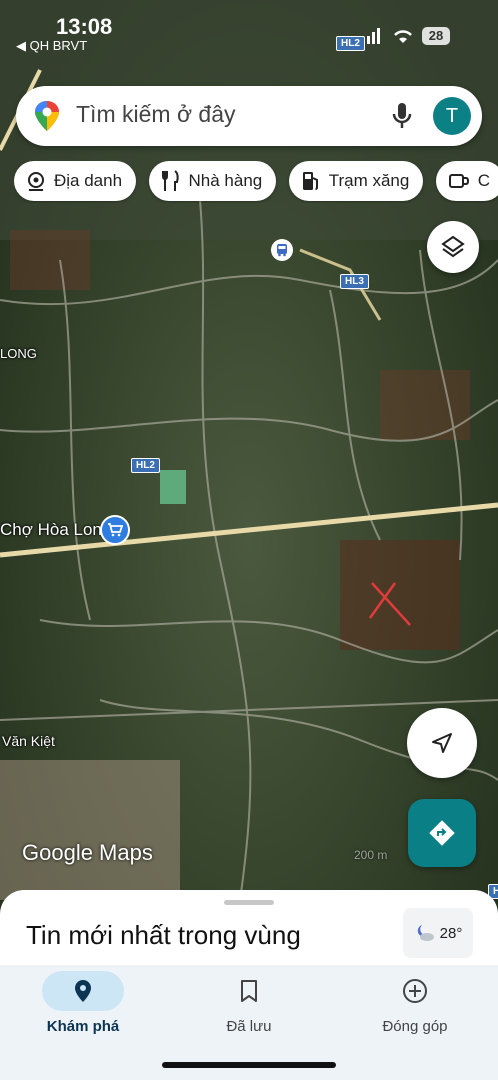 This screenshot has height=1080, width=498. What do you see at coordinates (84, 26) in the screenshot?
I see `clock: 13:08` at bounding box center [84, 26].